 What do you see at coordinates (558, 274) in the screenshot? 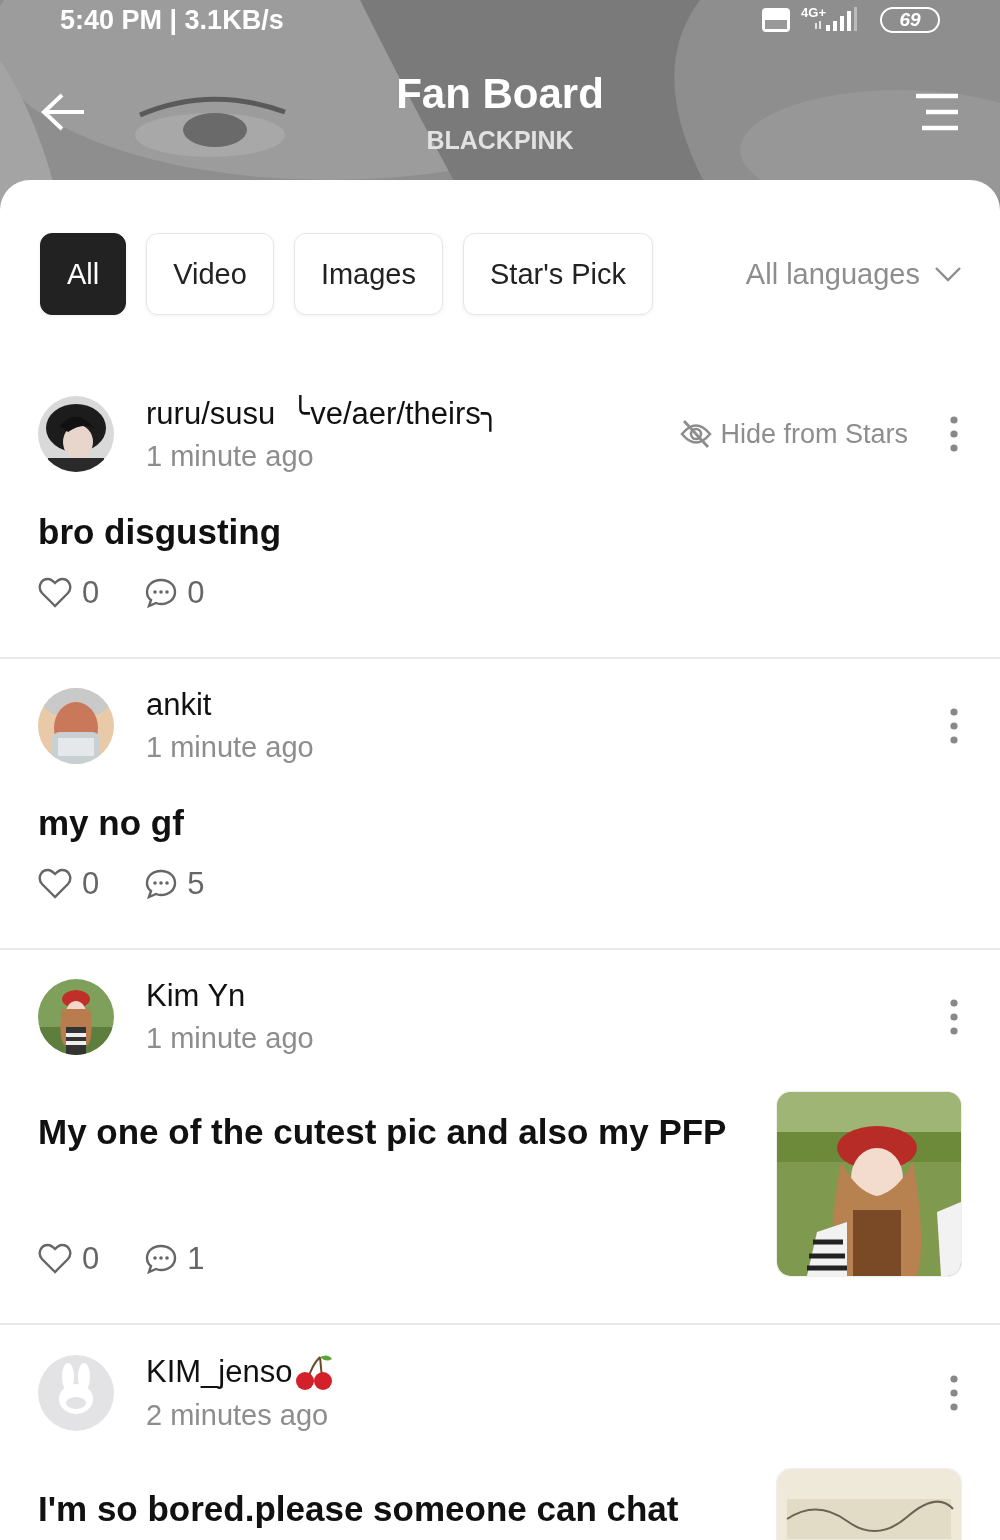
I see `filter-tab: Star's Pick` at bounding box center [558, 274].